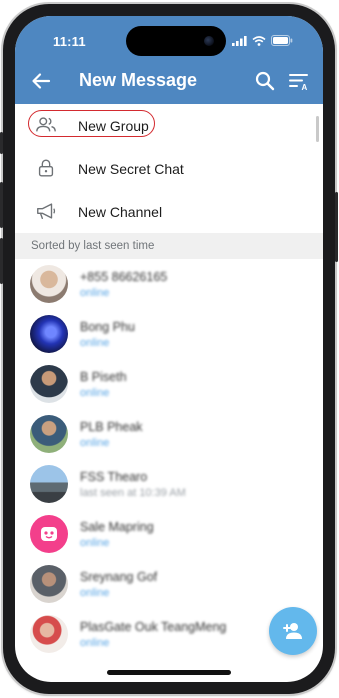  What do you see at coordinates (209, 41) in the screenshot?
I see `camera-icon` at bounding box center [209, 41].